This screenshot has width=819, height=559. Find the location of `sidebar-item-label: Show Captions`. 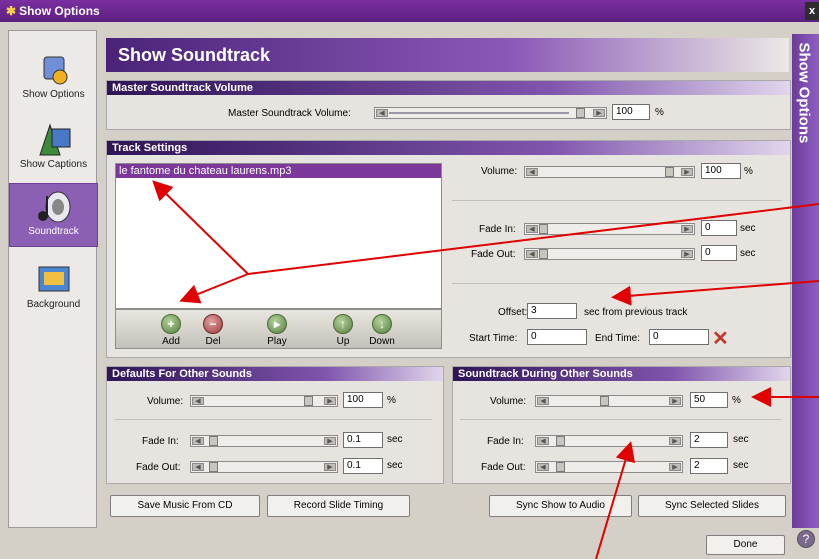

sidebar-item-label: Show Captions is located at coordinates (53, 164).